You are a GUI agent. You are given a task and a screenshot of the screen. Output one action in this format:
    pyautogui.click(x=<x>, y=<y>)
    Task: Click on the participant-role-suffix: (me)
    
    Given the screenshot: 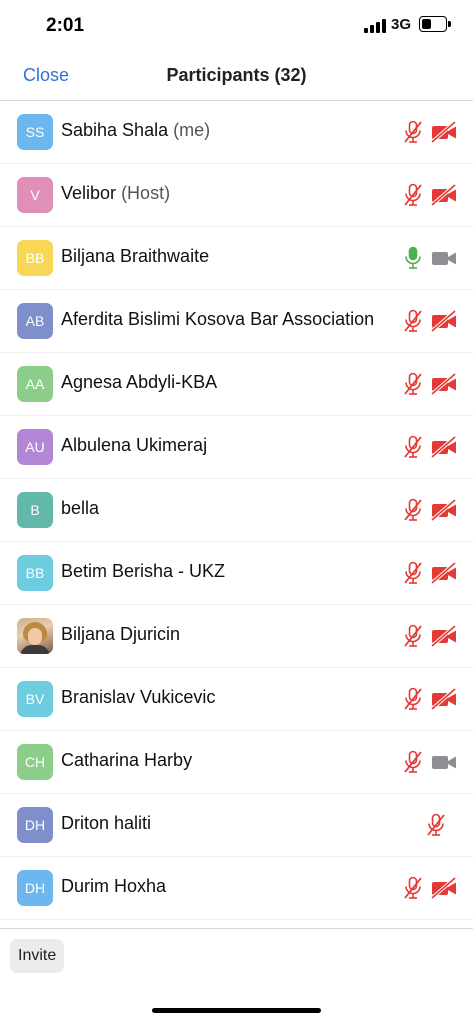 What is the action you would take?
    pyautogui.click(x=192, y=130)
    